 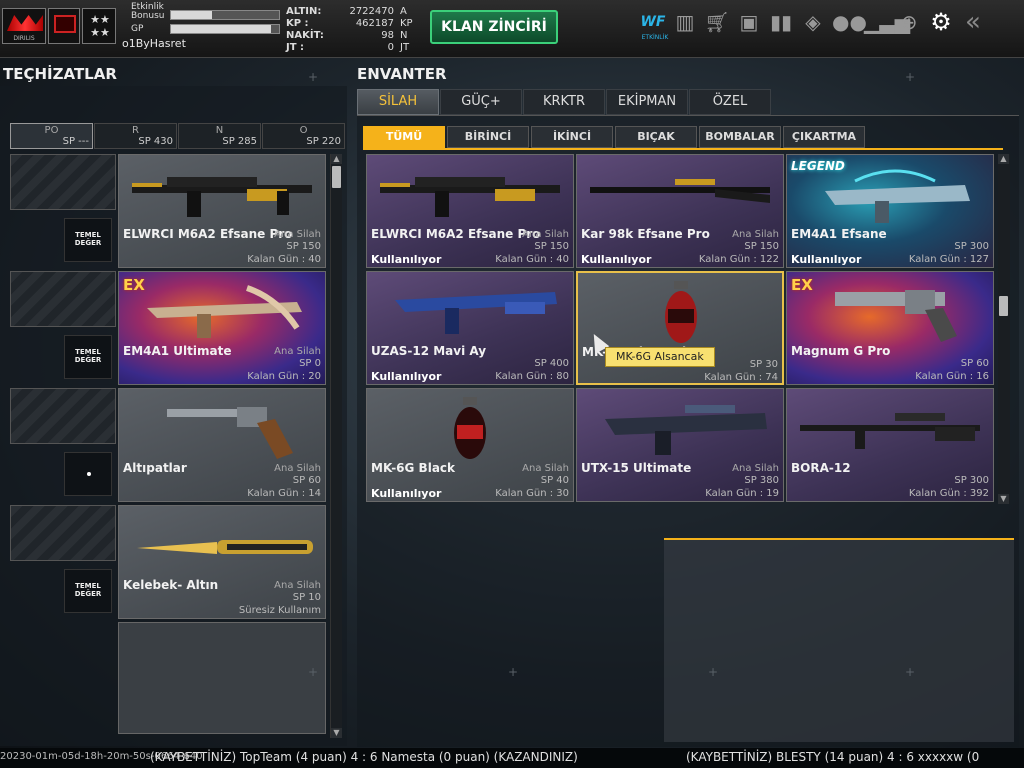 I want to click on gp-progress-bar, so click(x=225, y=29).